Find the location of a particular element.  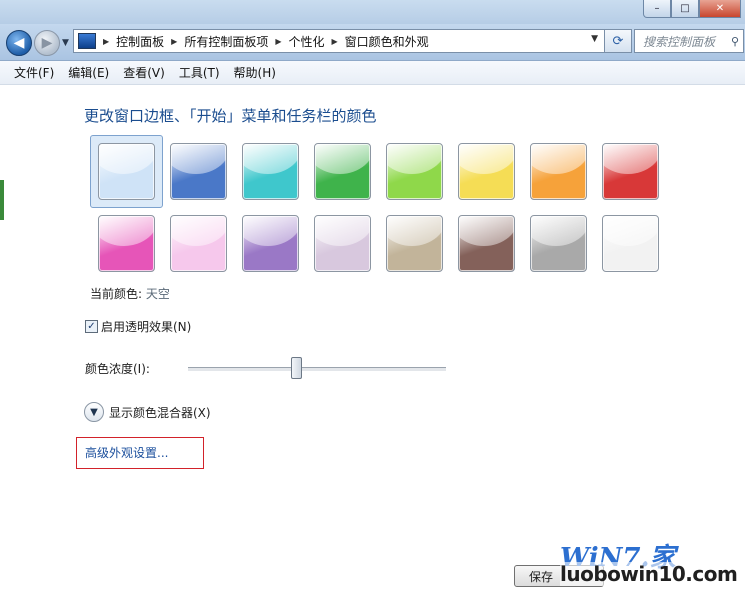

address-bar: ▶ 控制面板 ▶ 所有控制面板项 ▶ 个性化 ▶ 窗口颜色和外观 ▼ is located at coordinates (339, 41).